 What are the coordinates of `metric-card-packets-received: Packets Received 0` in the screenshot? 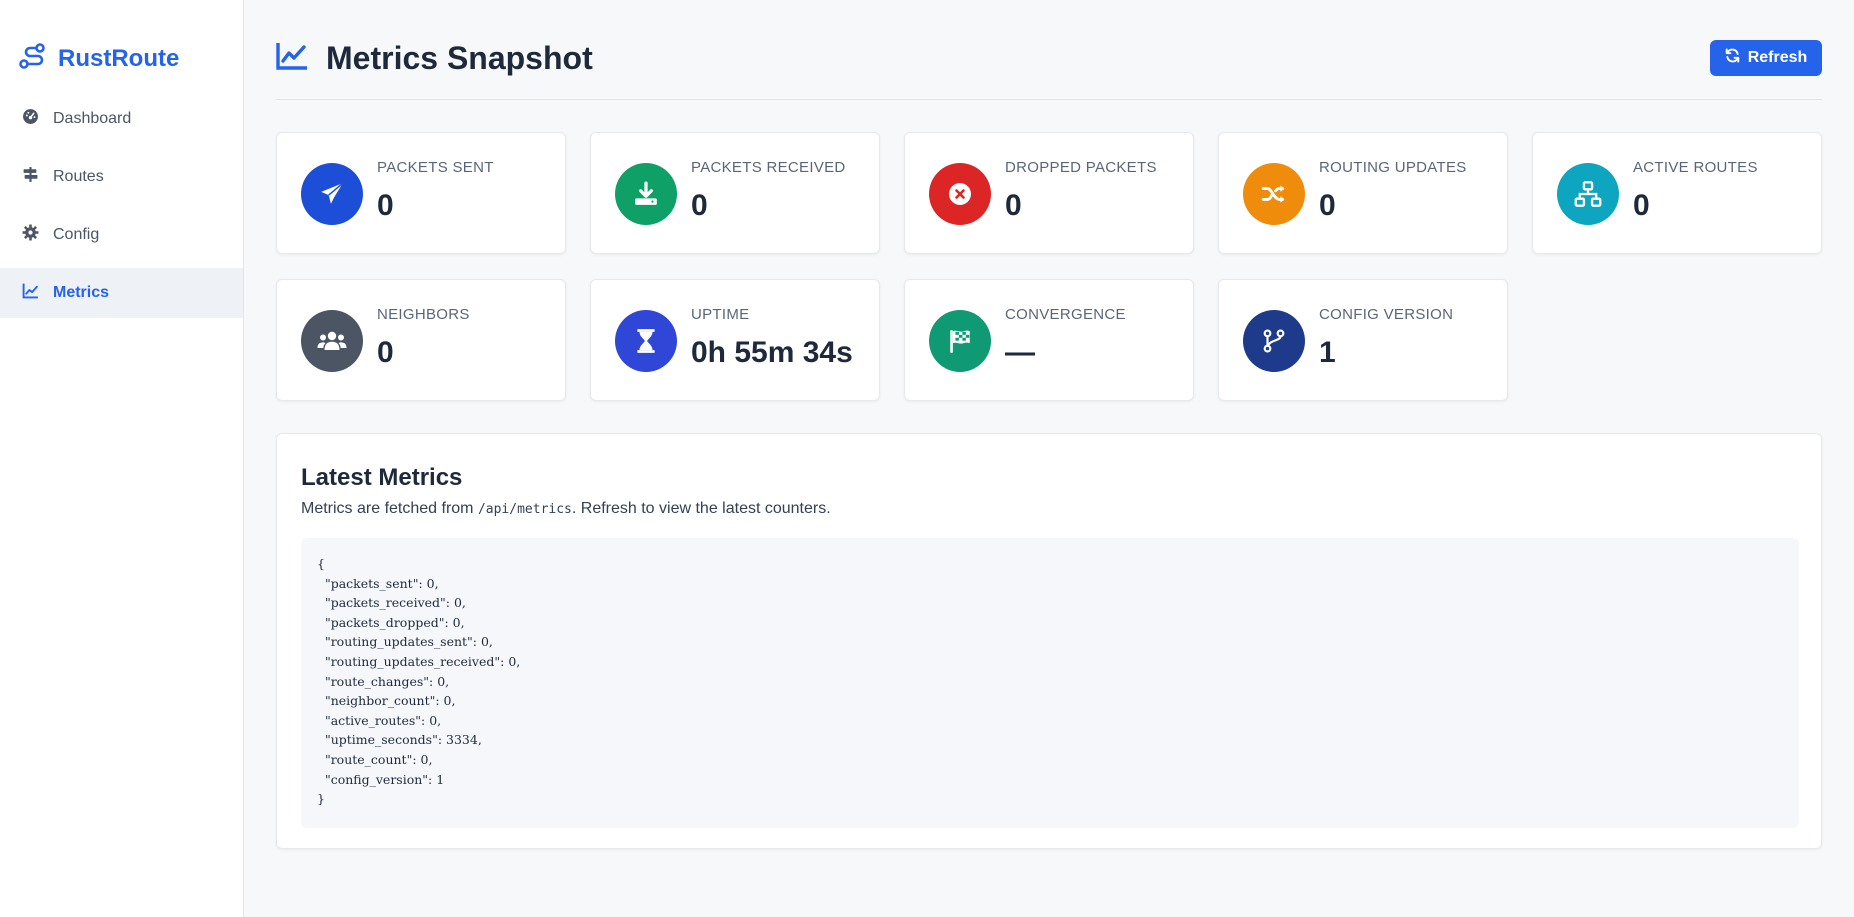 It's located at (735, 193).